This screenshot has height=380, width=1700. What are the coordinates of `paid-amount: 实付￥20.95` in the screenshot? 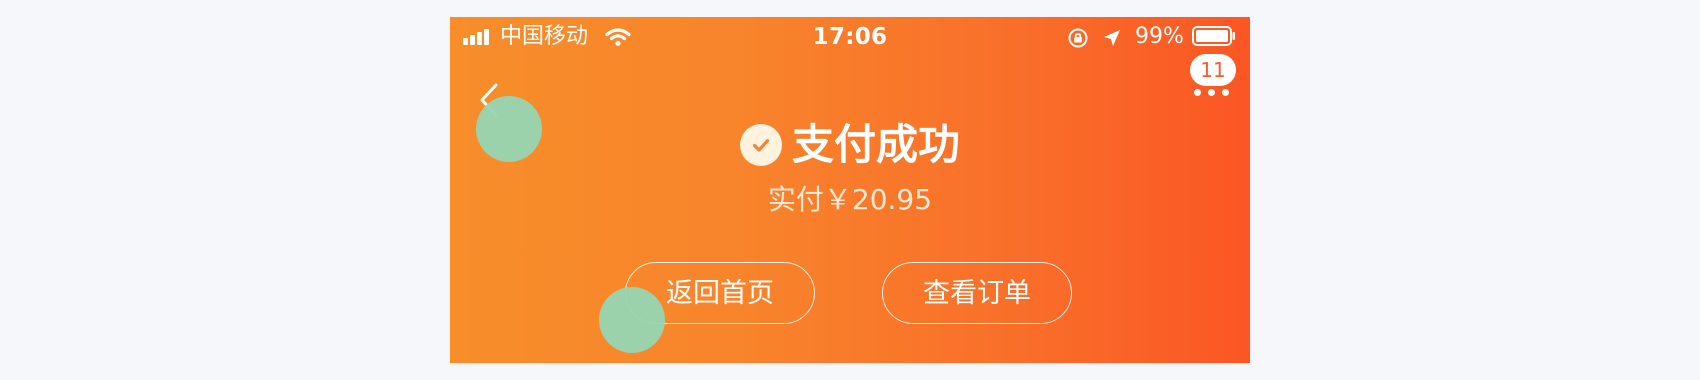 It's located at (850, 199).